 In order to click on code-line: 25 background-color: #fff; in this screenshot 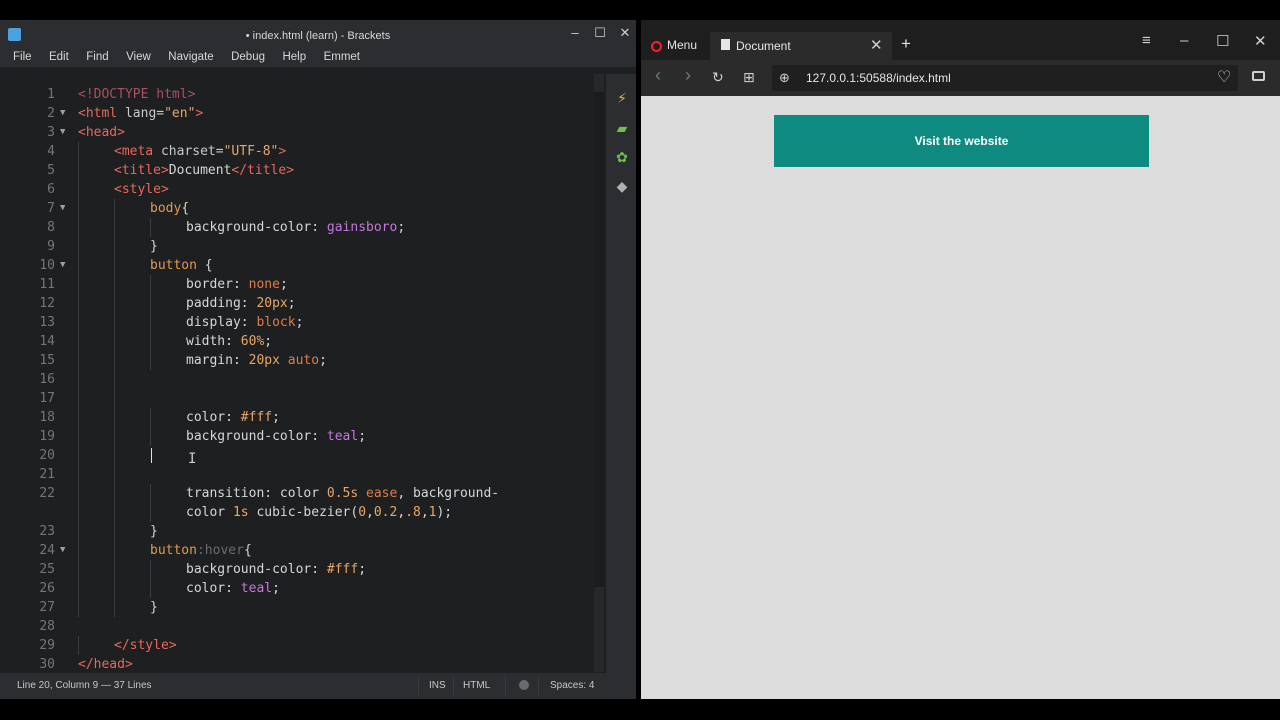, I will do `click(307, 569)`.